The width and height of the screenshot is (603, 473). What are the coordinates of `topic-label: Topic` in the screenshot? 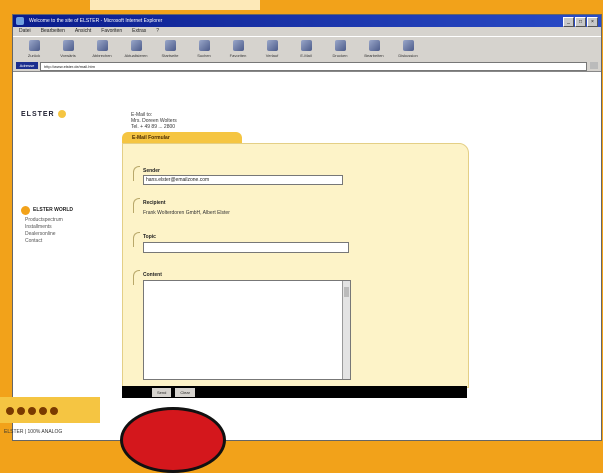 It's located at (149, 237).